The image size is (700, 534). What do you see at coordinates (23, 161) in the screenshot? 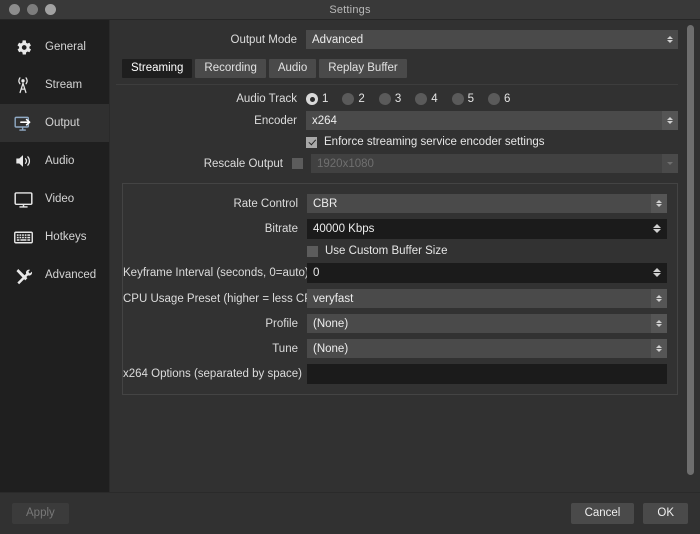
I see `speaker-icon` at bounding box center [23, 161].